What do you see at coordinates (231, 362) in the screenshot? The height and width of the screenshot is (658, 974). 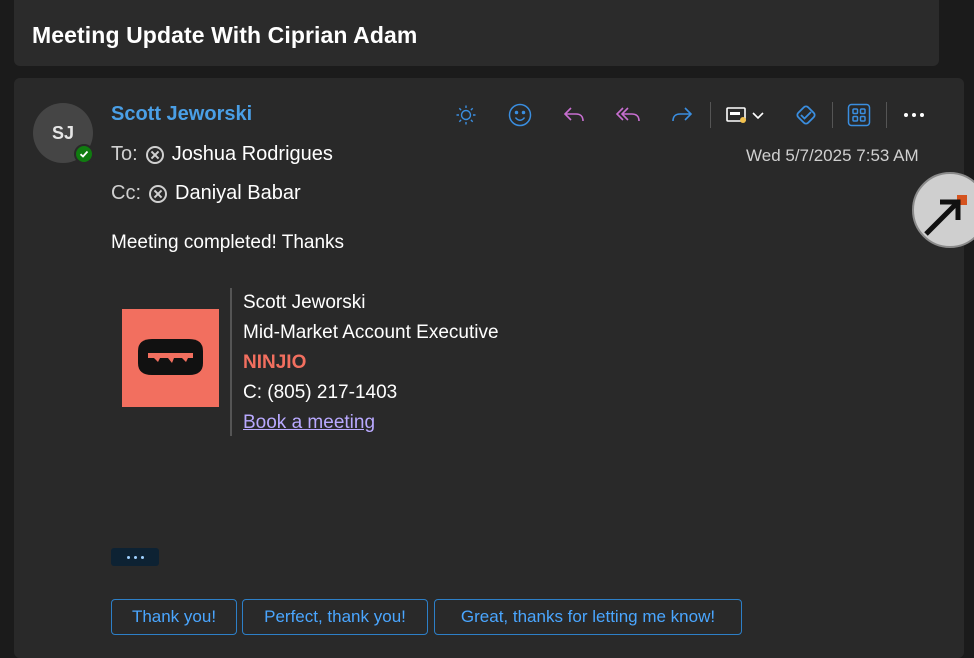 I see `signature-divider` at bounding box center [231, 362].